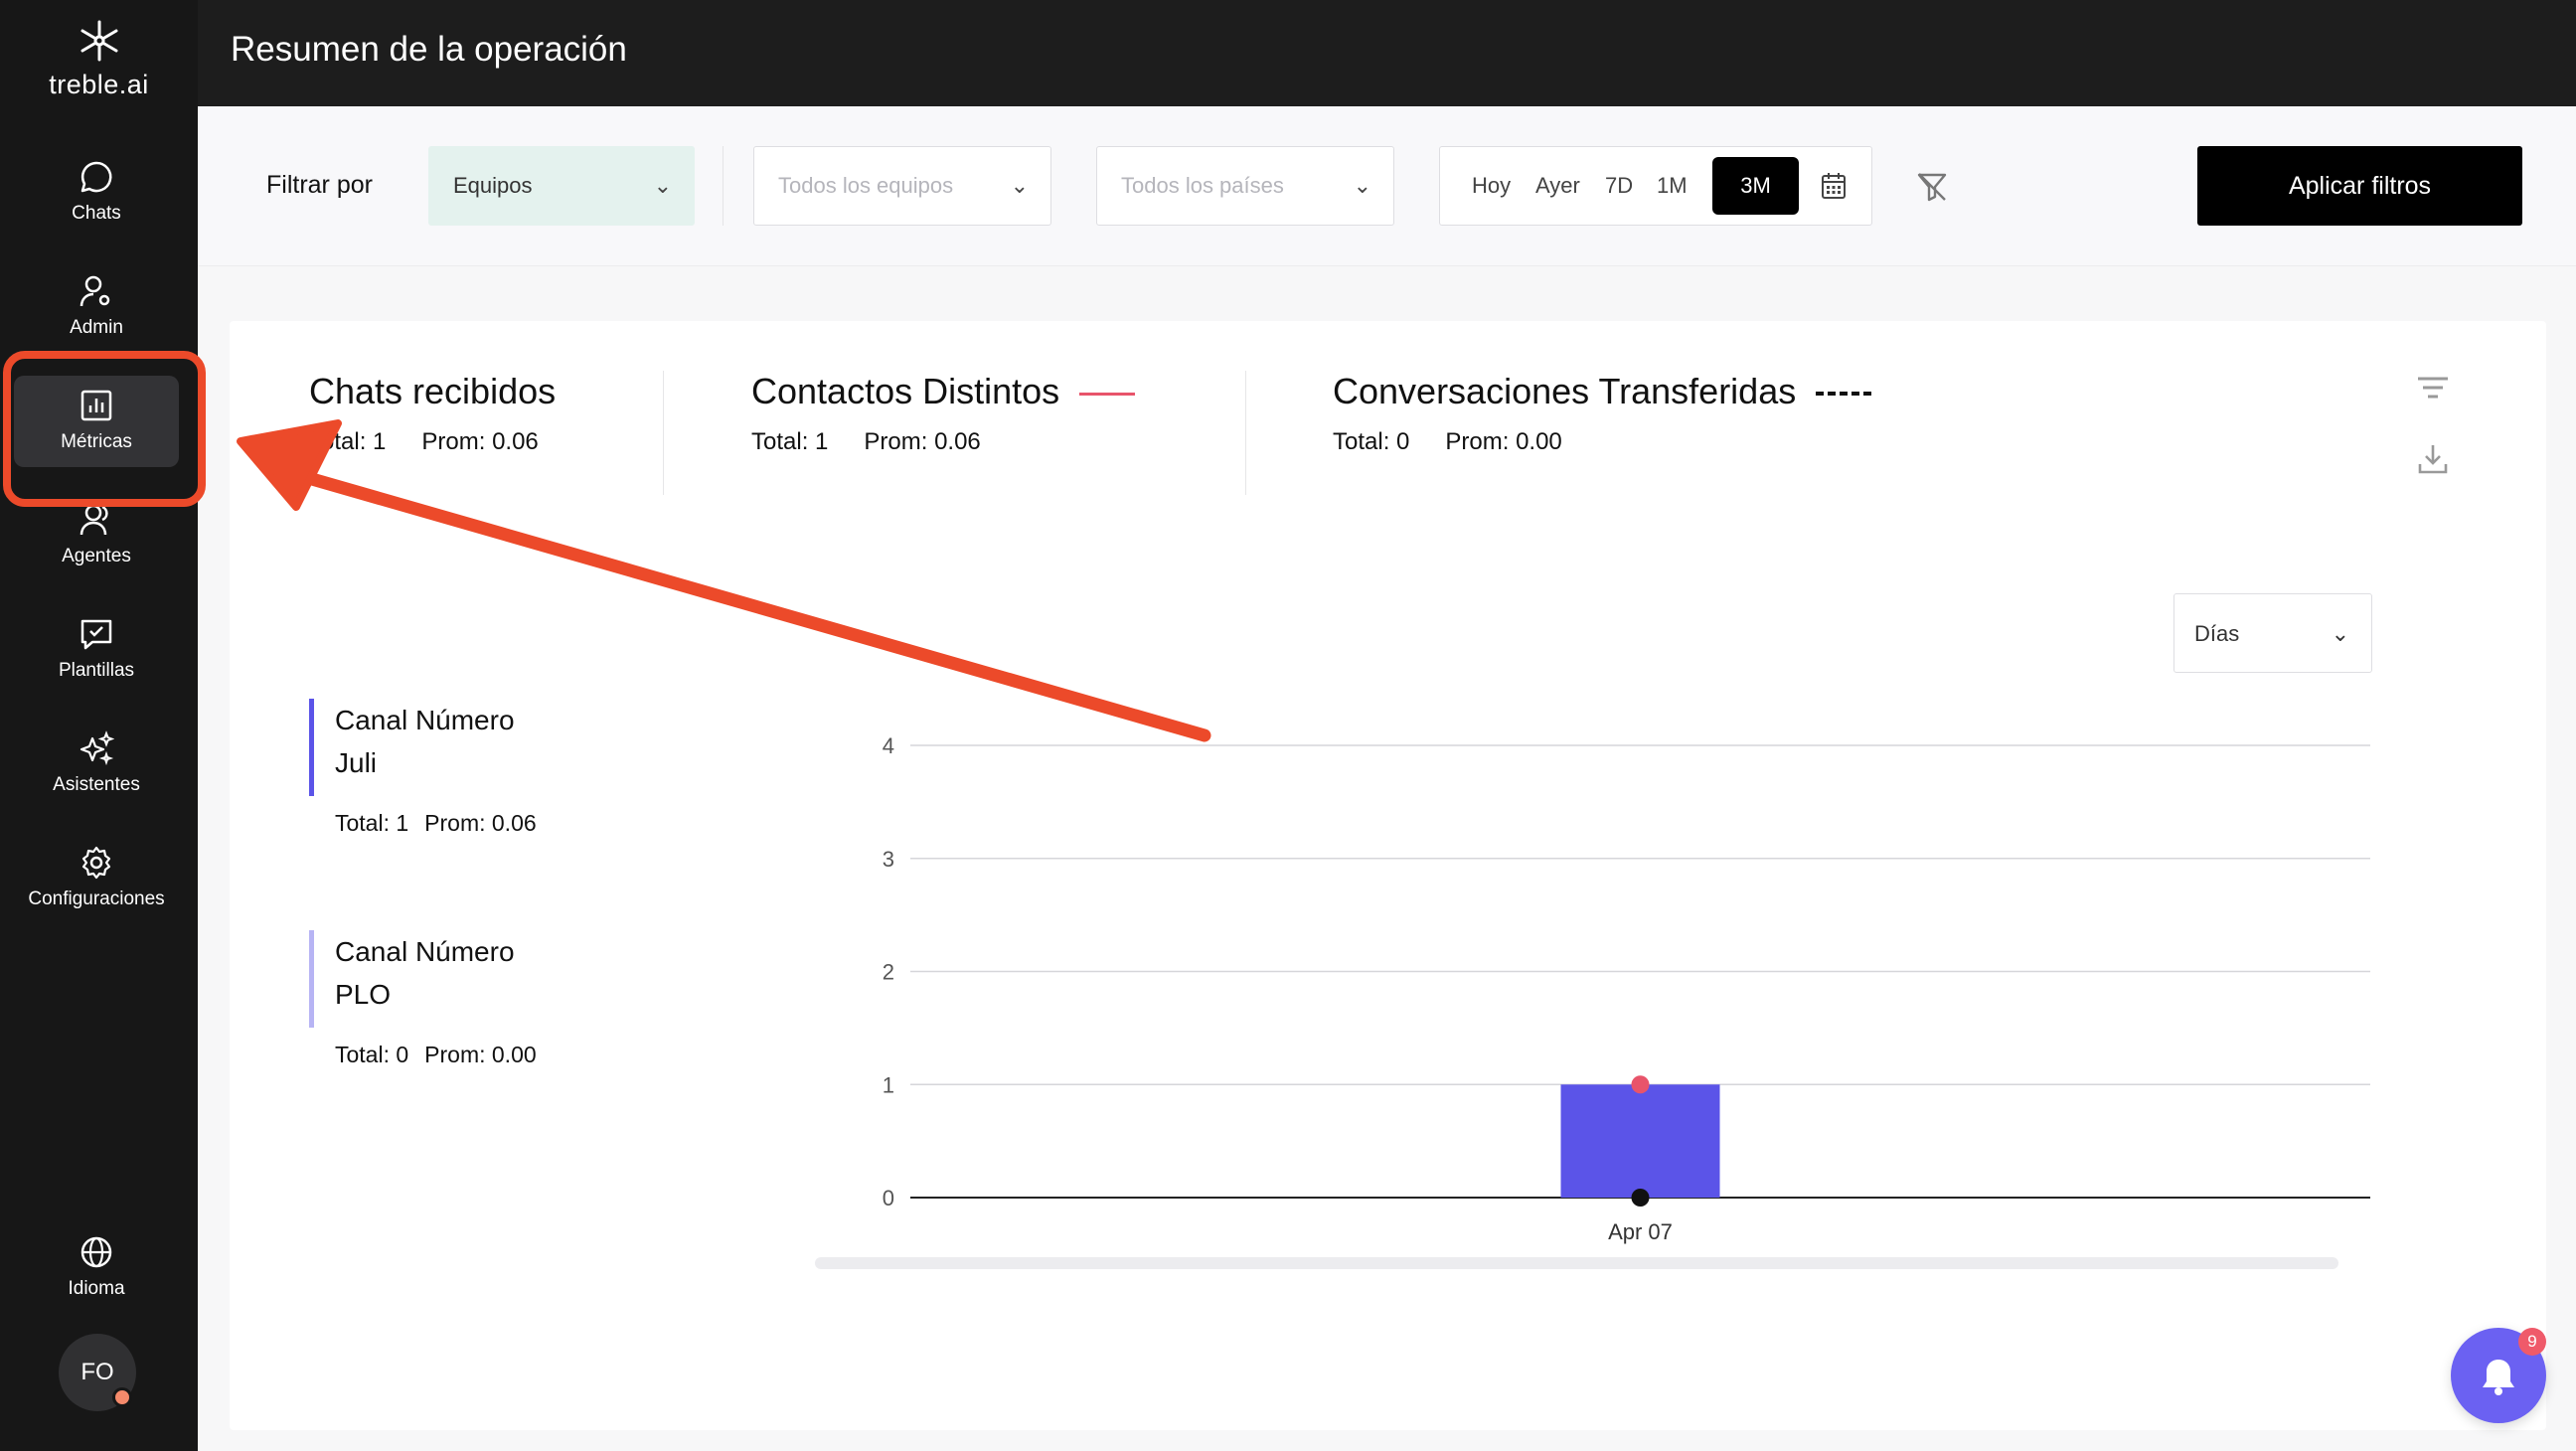 The image size is (2576, 1451). I want to click on sidebar-item-admin: Admin, so click(96, 307).